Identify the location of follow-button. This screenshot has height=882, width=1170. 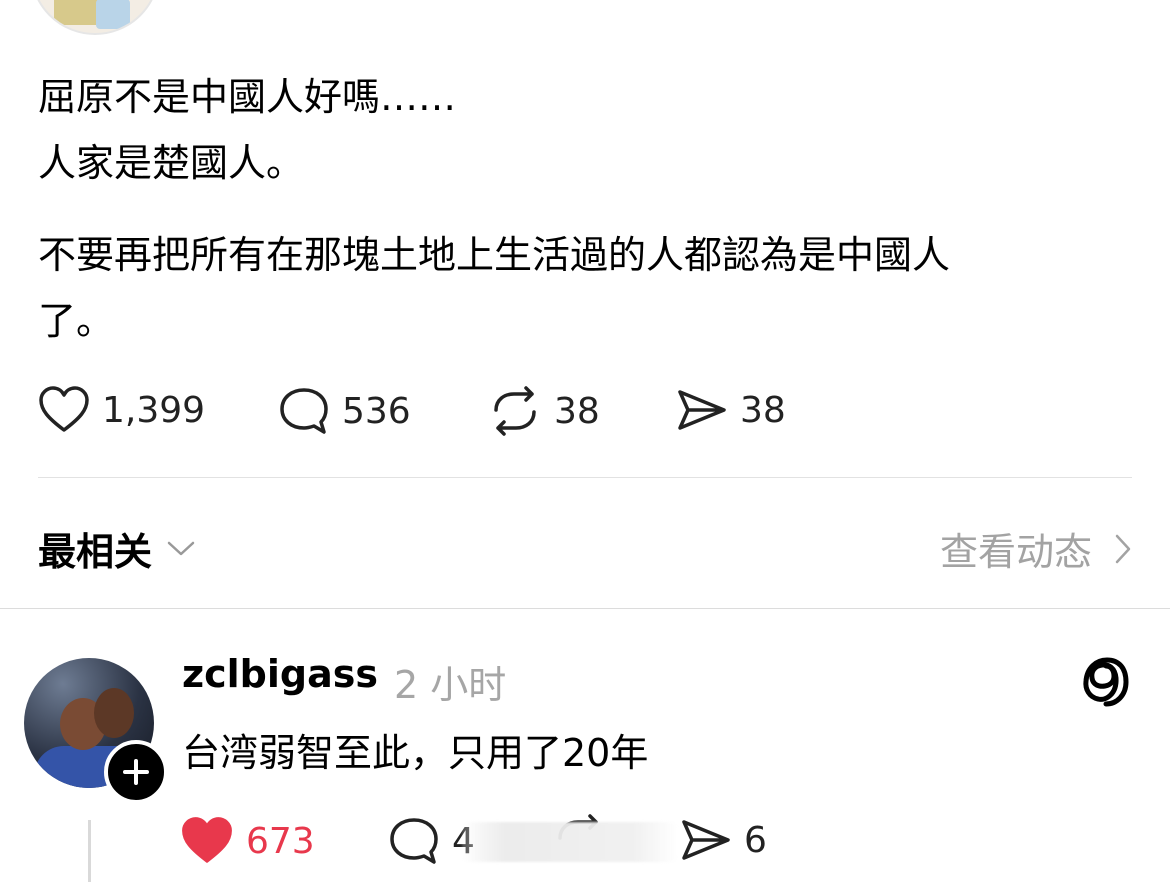
(136, 772).